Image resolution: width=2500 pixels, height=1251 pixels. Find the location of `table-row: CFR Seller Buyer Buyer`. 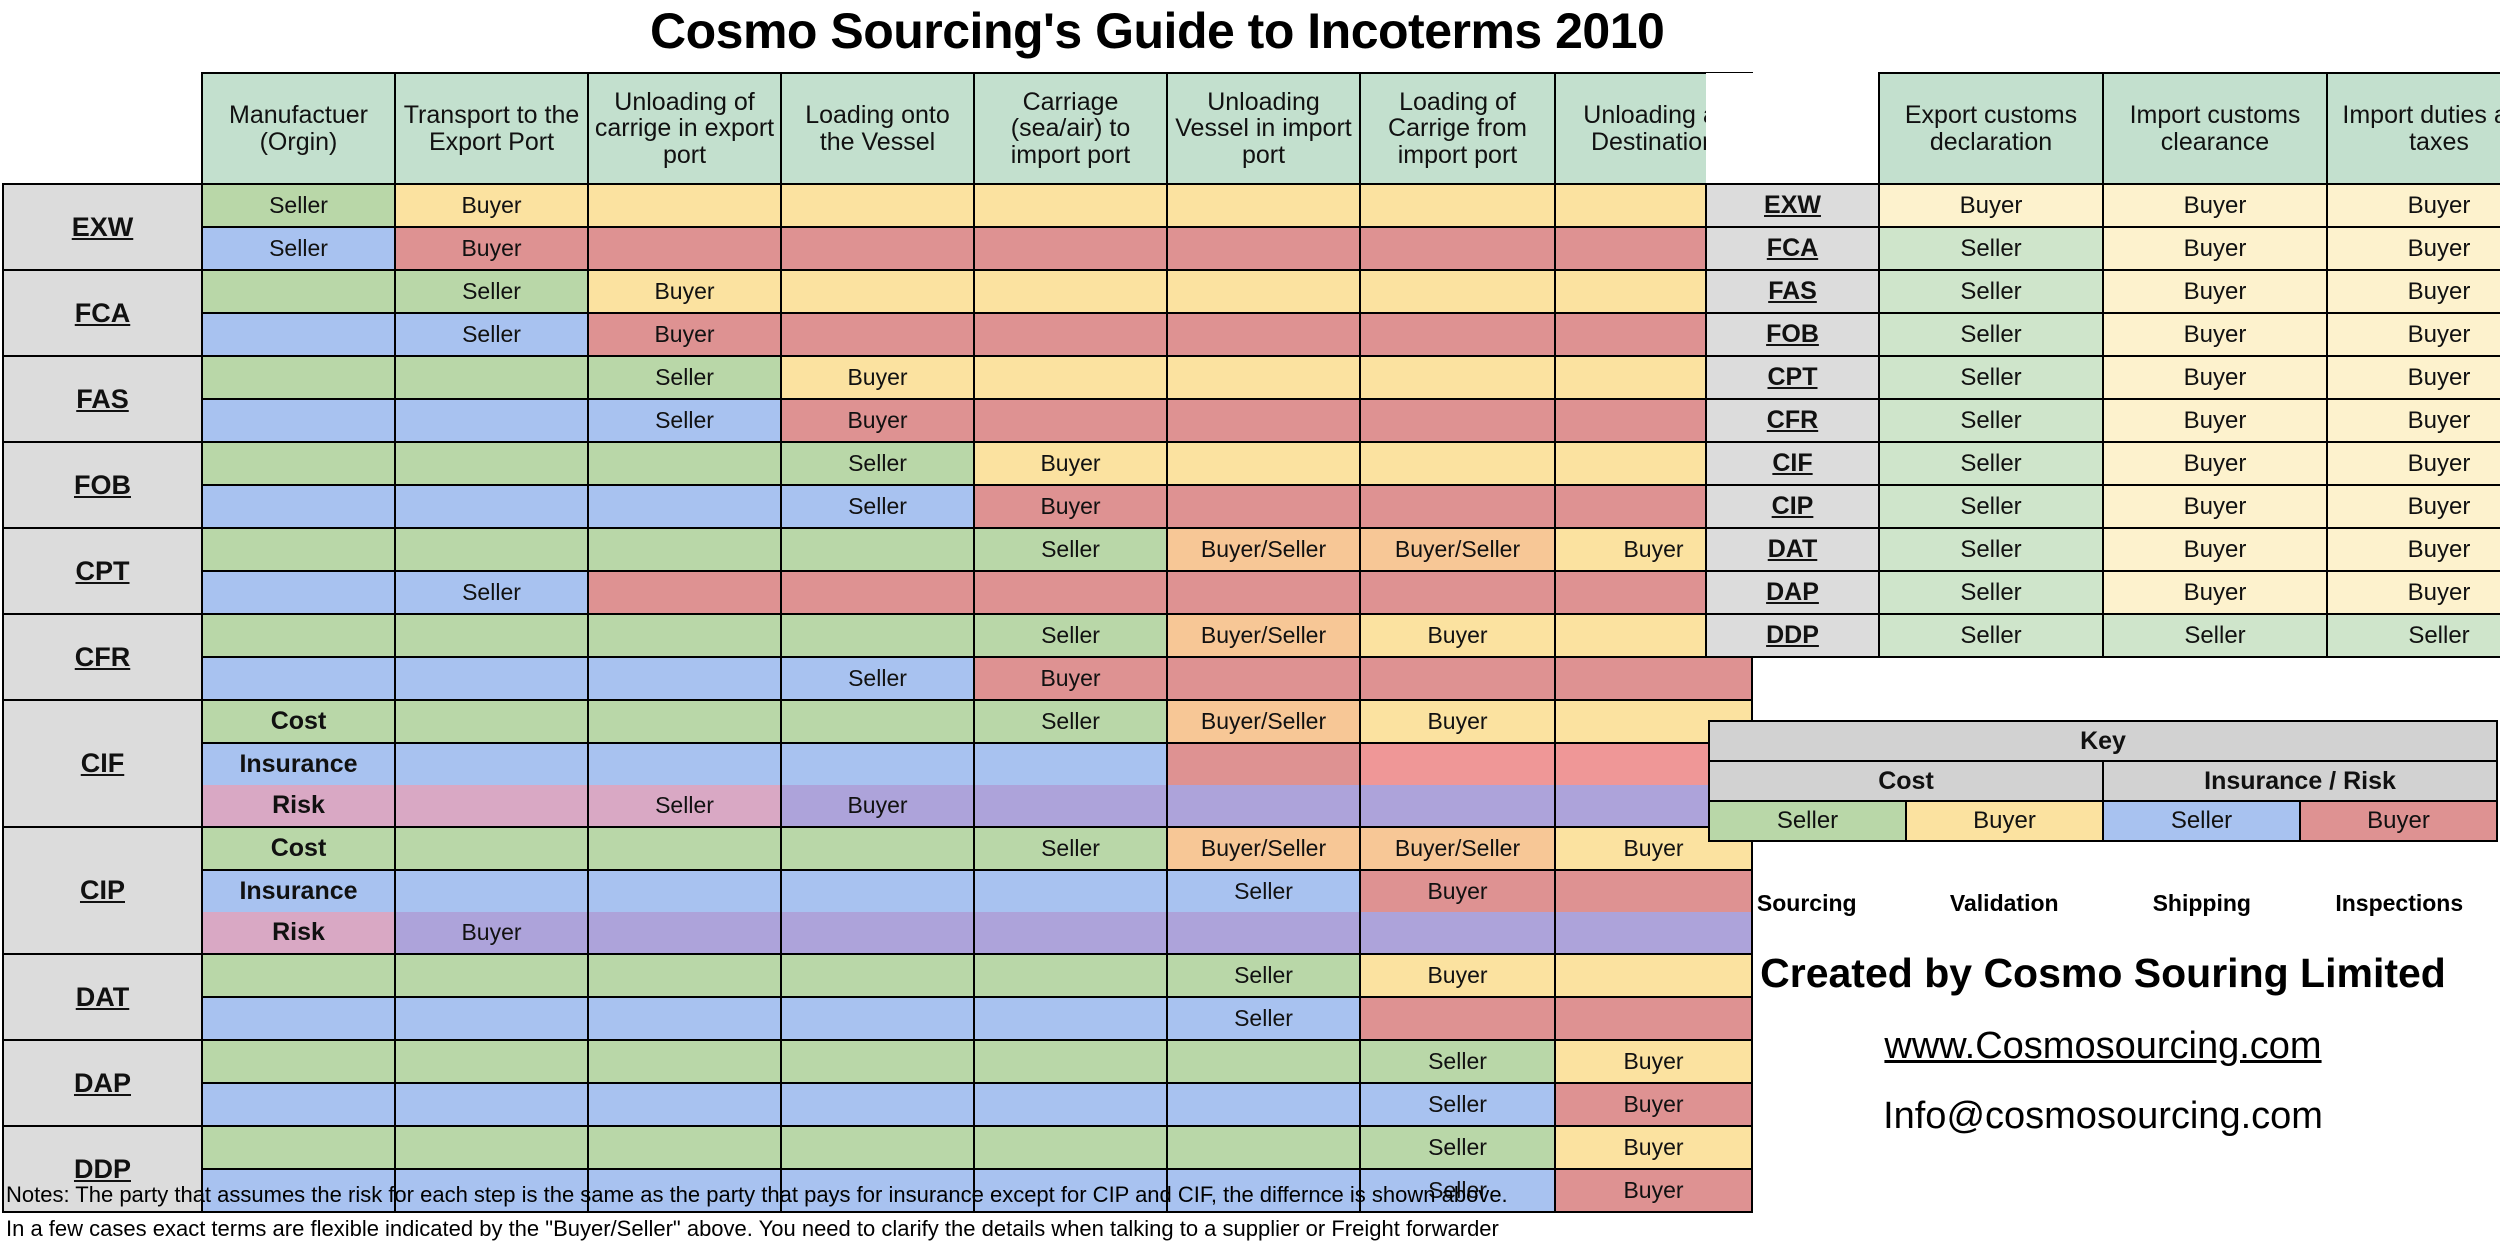

table-row: CFR Seller Buyer Buyer is located at coordinates (2102, 420).